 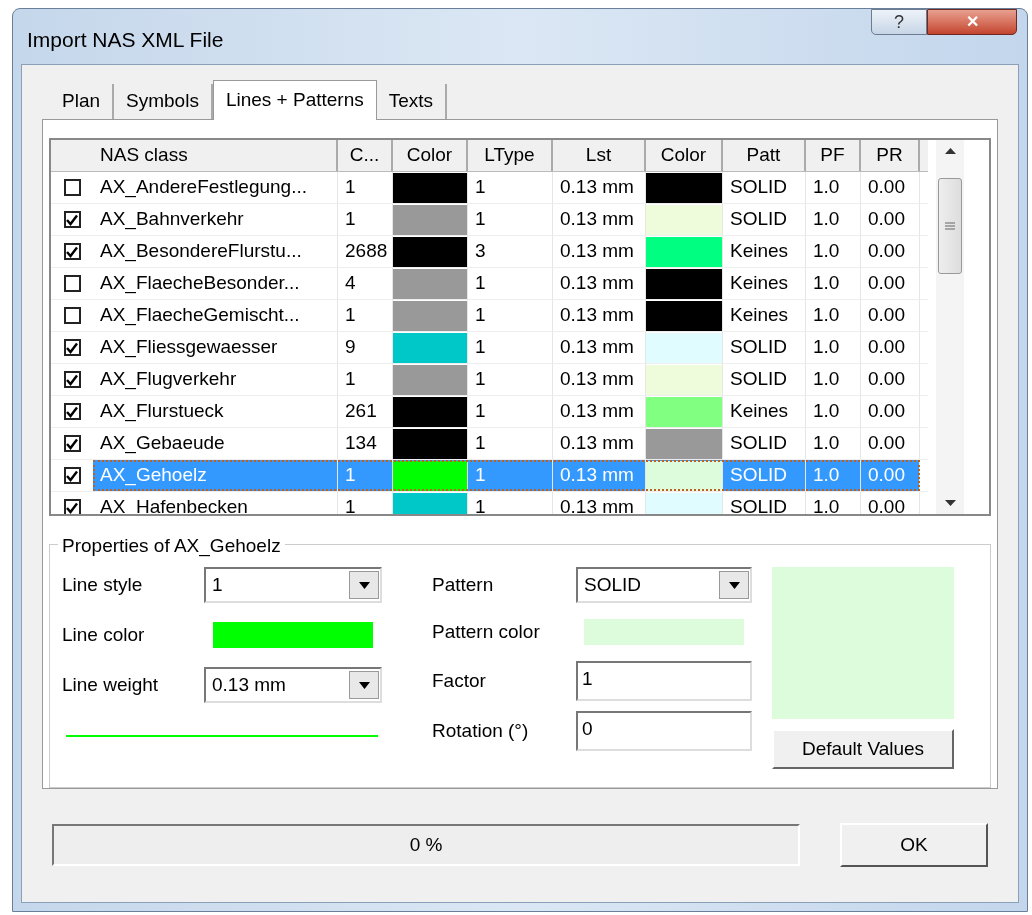 What do you see at coordinates (764, 155) in the screenshot?
I see `column-header: Patt` at bounding box center [764, 155].